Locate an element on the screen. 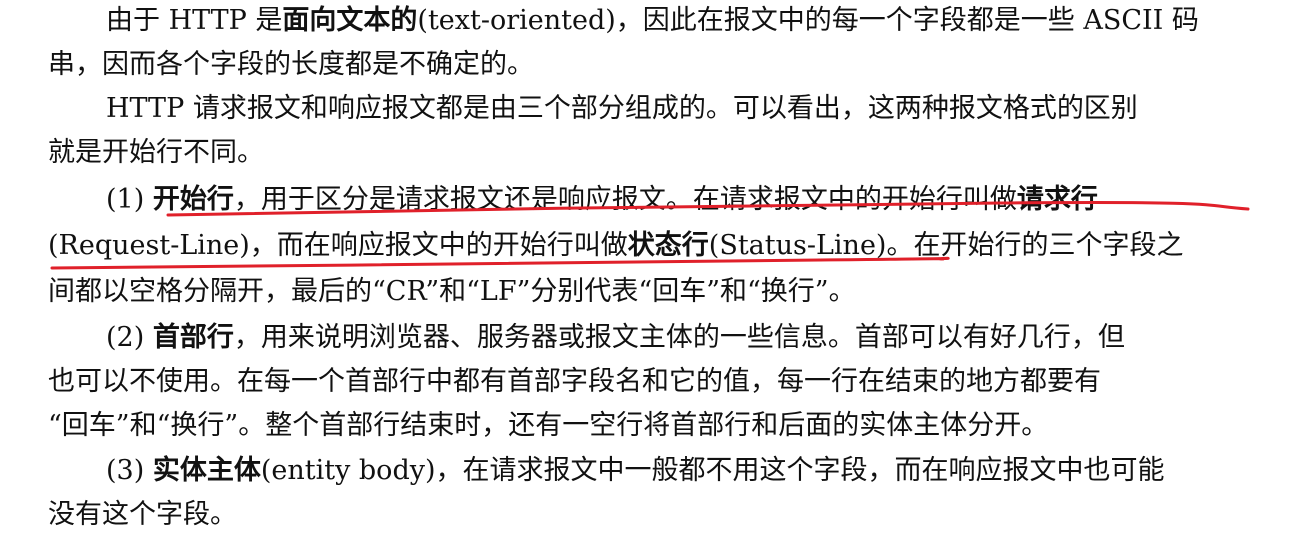 This screenshot has height=535, width=1291. p1-text-c: (text-oriented)，因此在报文中的每一个字段都是一些 ASCII 码 is located at coordinates (808, 20).